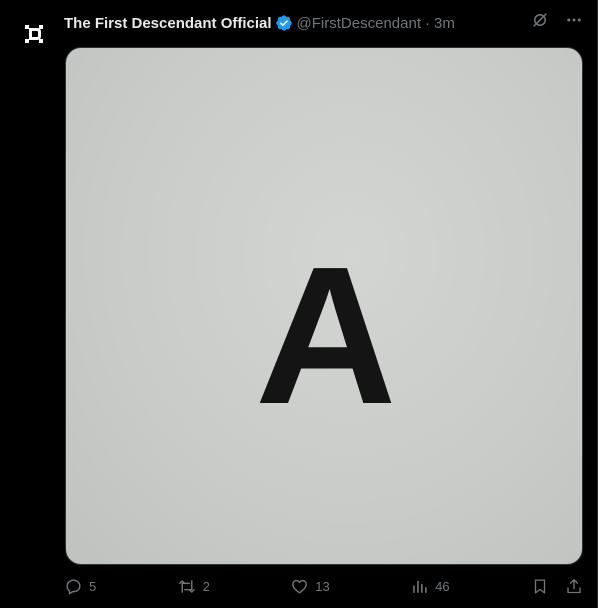  What do you see at coordinates (206, 586) in the screenshot?
I see `repost-count: 2` at bounding box center [206, 586].